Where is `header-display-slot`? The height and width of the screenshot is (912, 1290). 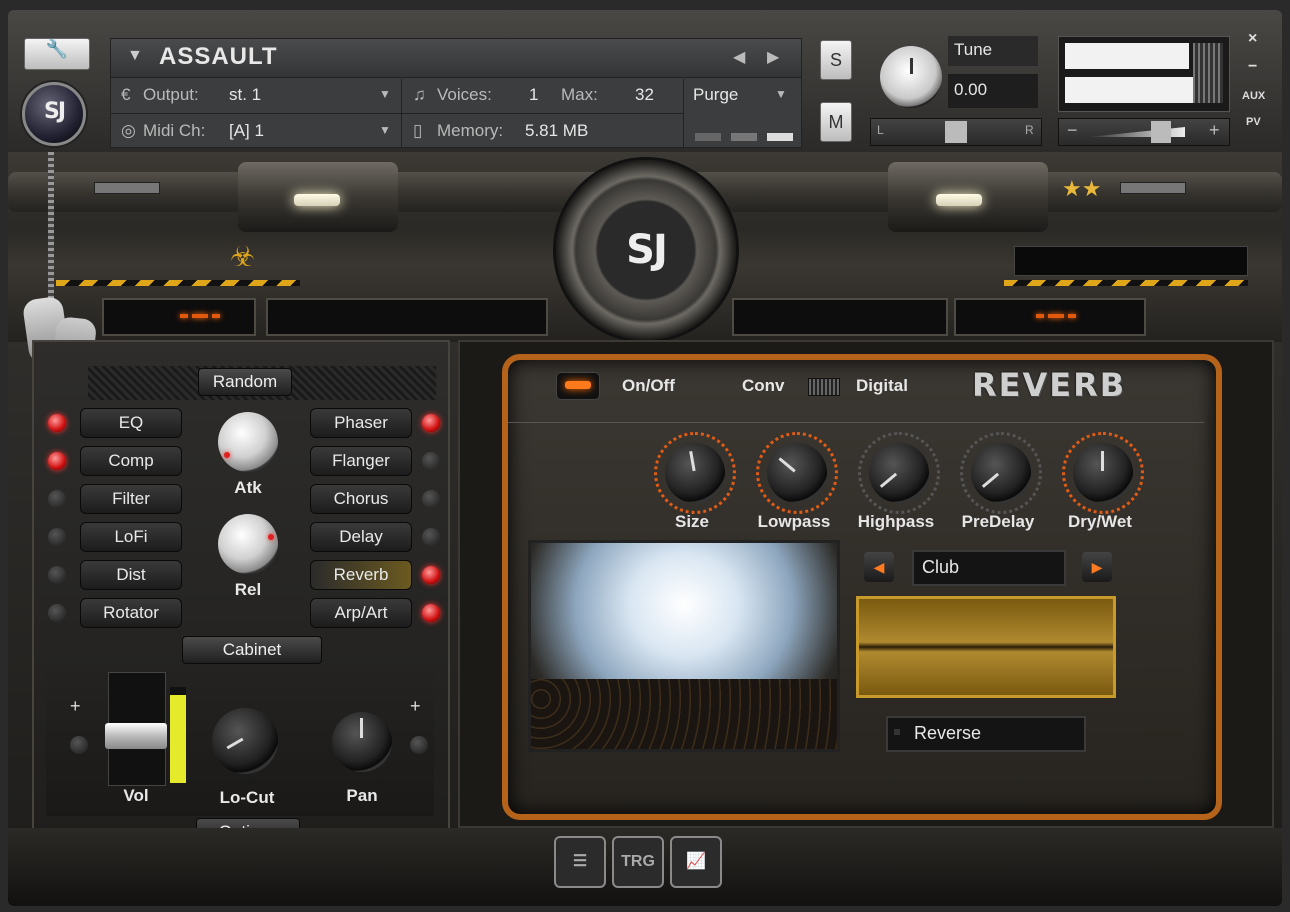
header-display-slot is located at coordinates (1131, 261).